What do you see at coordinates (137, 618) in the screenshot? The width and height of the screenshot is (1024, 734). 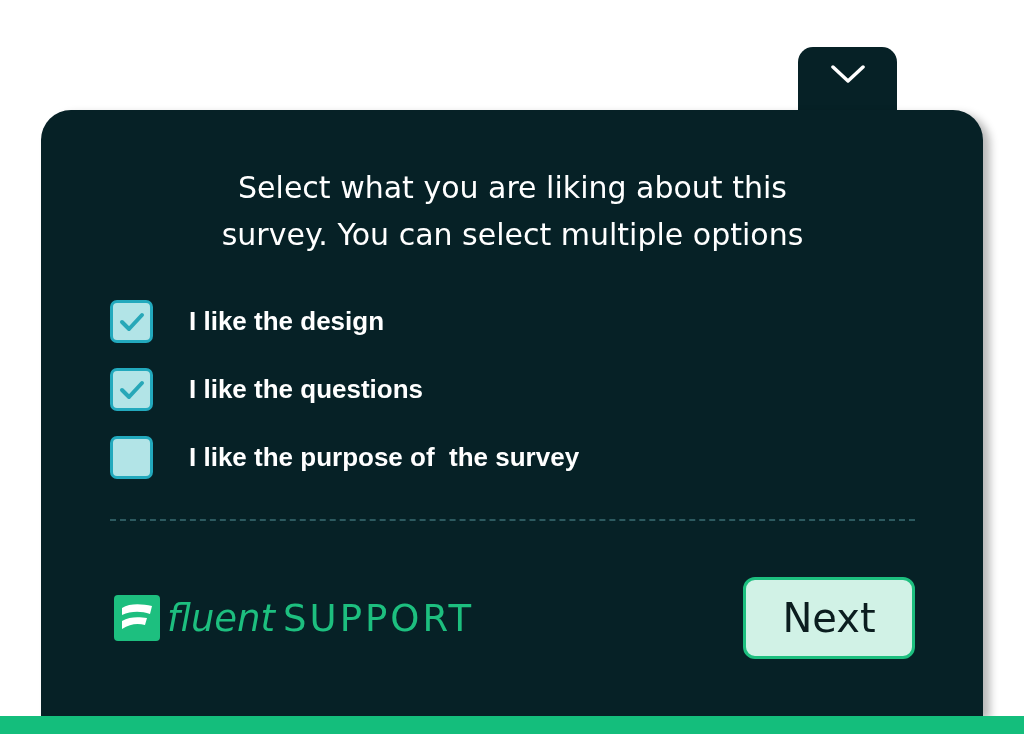 I see `logo-icon` at bounding box center [137, 618].